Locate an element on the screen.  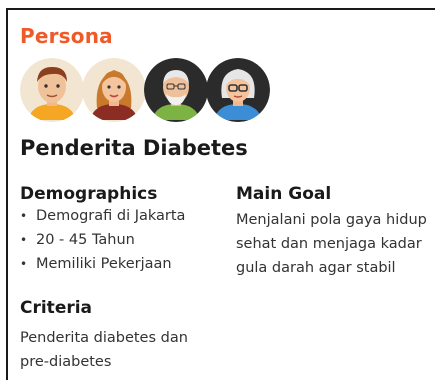
demographics-heading: Demographics is located at coordinates (89, 194).